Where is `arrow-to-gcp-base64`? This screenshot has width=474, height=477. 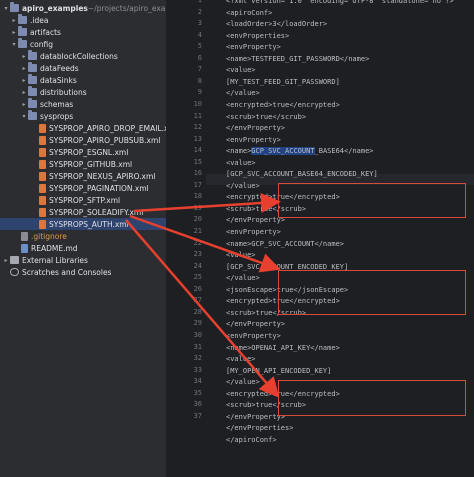 arrow-to-gcp-base64 is located at coordinates (207, 202).